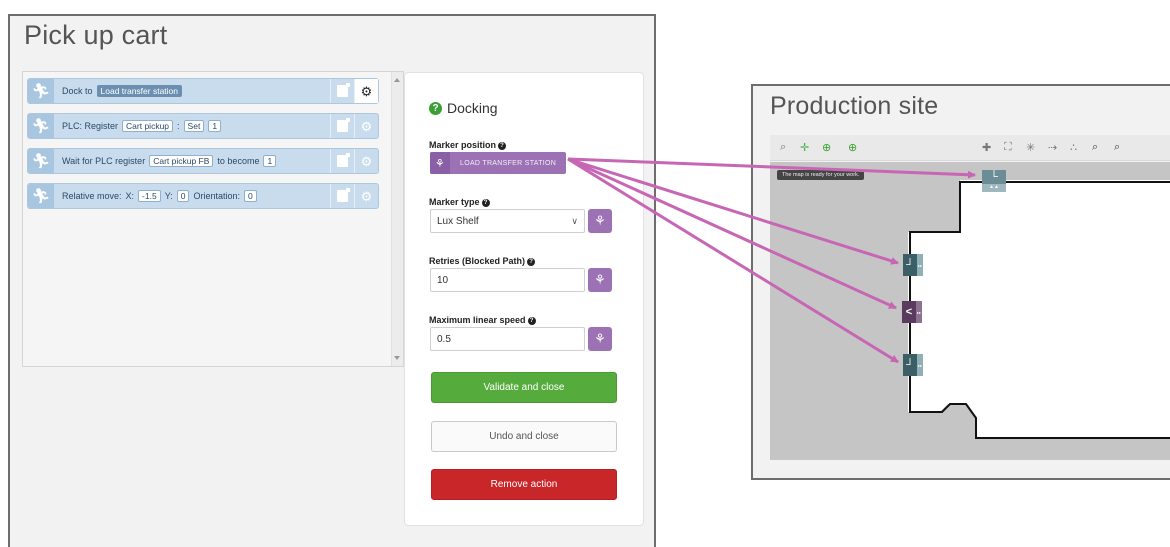 The image size is (1170, 547). I want to click on marker-type-variable-button: ⚘, so click(600, 221).